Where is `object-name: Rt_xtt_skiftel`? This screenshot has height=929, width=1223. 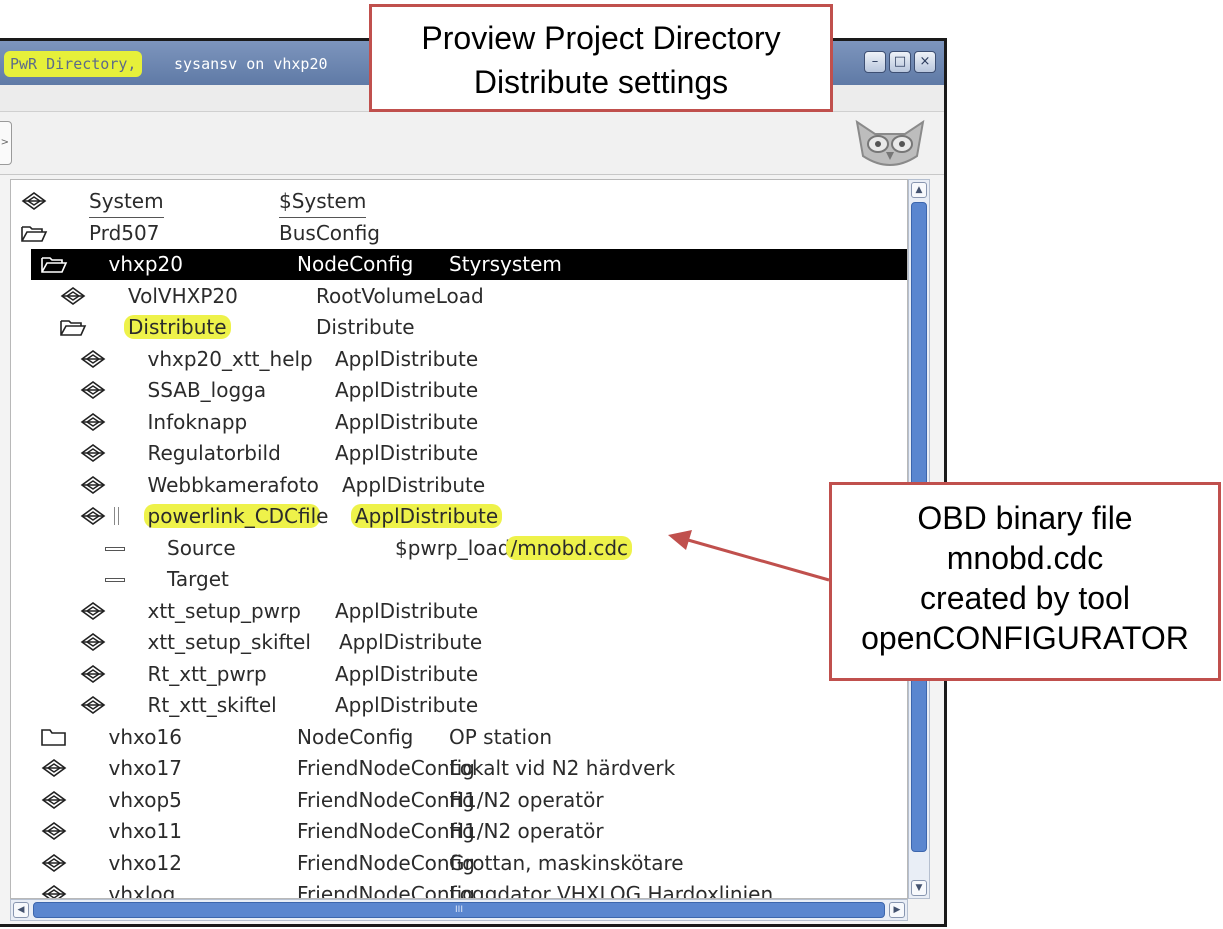 object-name: Rt_xtt_skiftel is located at coordinates (212, 705).